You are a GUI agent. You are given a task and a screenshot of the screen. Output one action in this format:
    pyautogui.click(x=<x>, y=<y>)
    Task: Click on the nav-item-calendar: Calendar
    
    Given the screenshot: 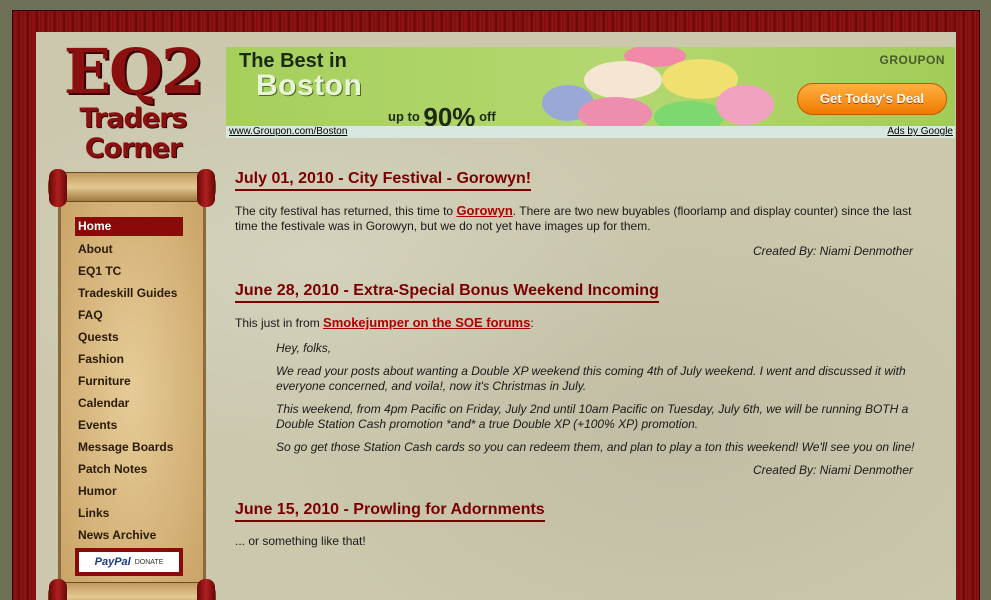 What is the action you would take?
    pyautogui.click(x=129, y=404)
    